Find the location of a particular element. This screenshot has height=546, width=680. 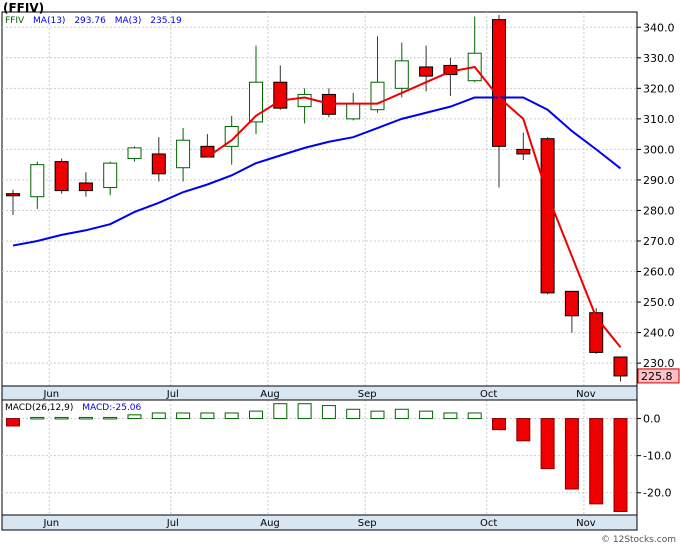

price-tick-label: 330.0 is located at coordinates (659, 58).